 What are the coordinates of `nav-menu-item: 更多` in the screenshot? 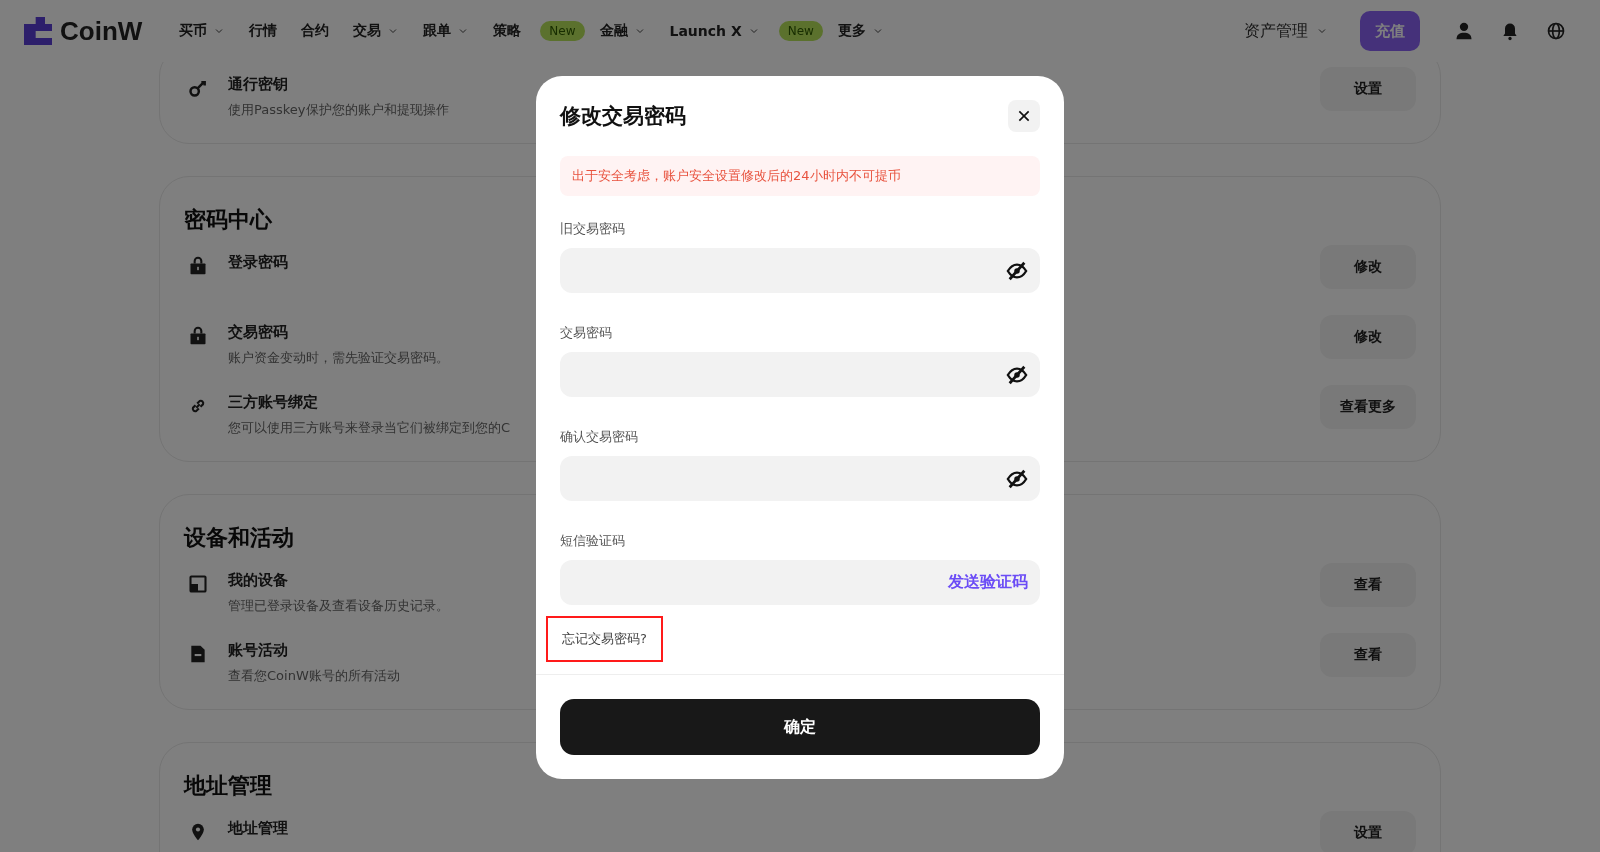 It's located at (860, 31).